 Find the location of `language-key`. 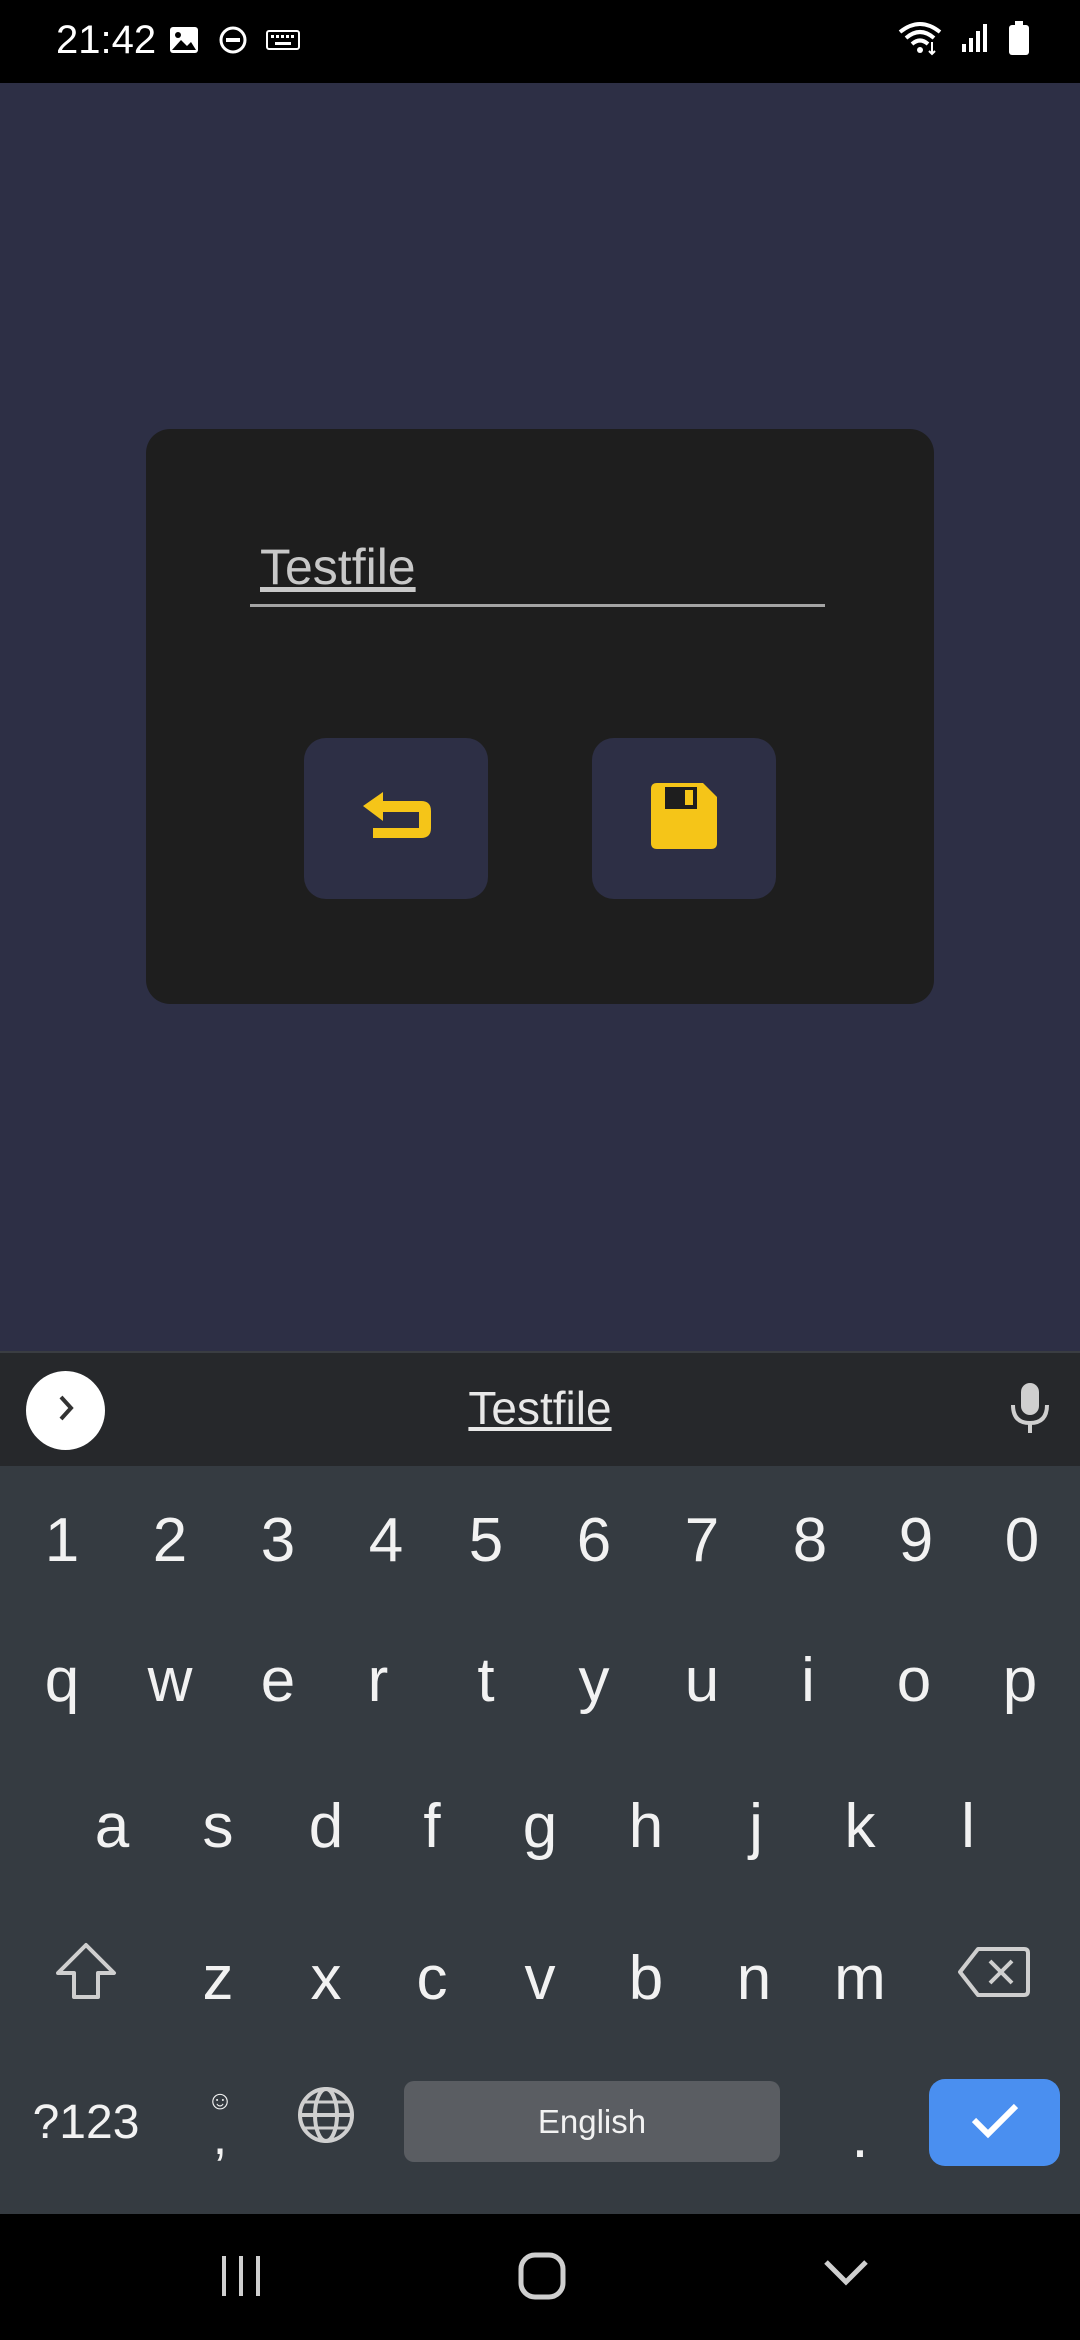

language-key is located at coordinates (326, 2122).